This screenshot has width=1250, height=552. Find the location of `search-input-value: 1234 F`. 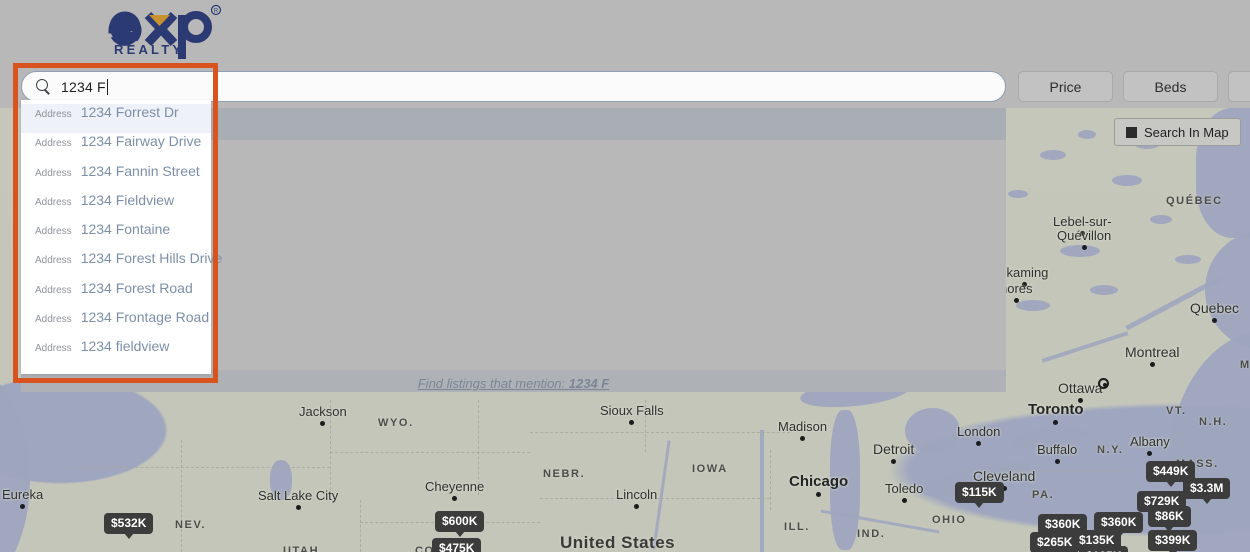

search-input-value: 1234 F is located at coordinates (83, 86).